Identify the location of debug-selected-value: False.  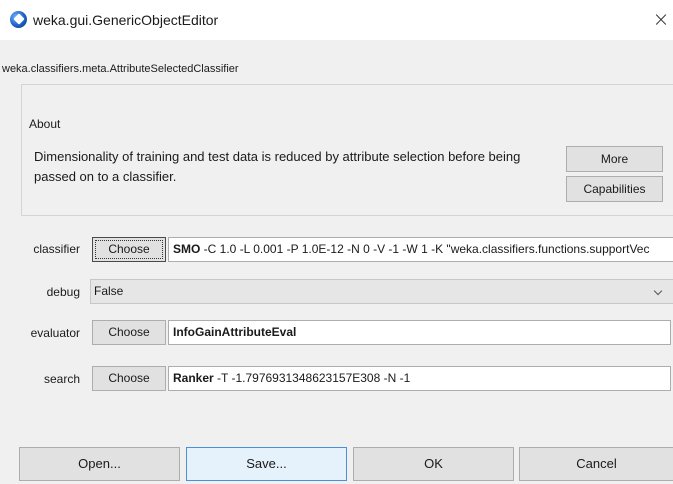
(109, 291).